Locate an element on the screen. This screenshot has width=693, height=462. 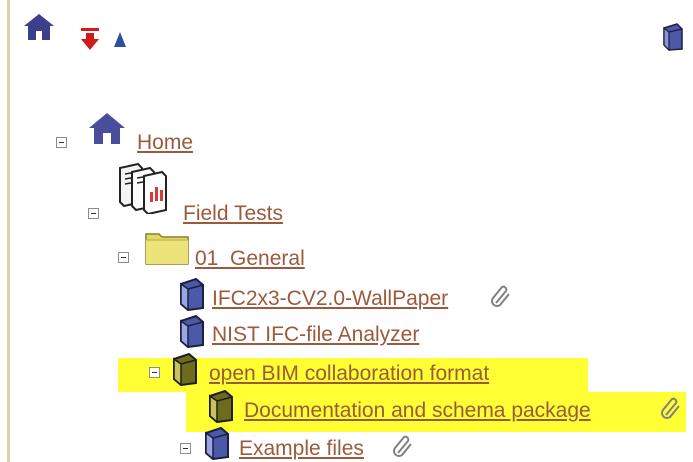
tree-link-field-tests: Field Tests is located at coordinates (233, 214).